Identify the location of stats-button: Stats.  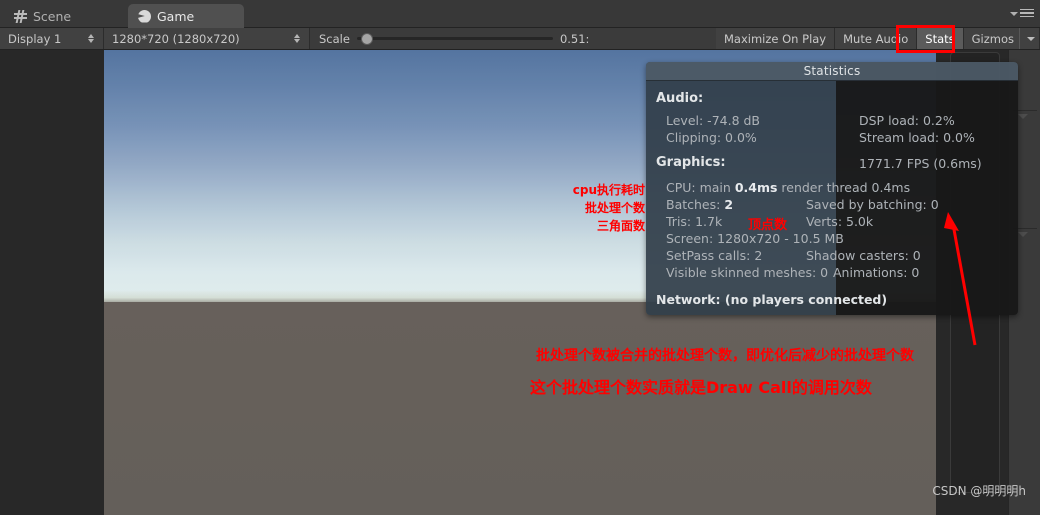
(940, 38).